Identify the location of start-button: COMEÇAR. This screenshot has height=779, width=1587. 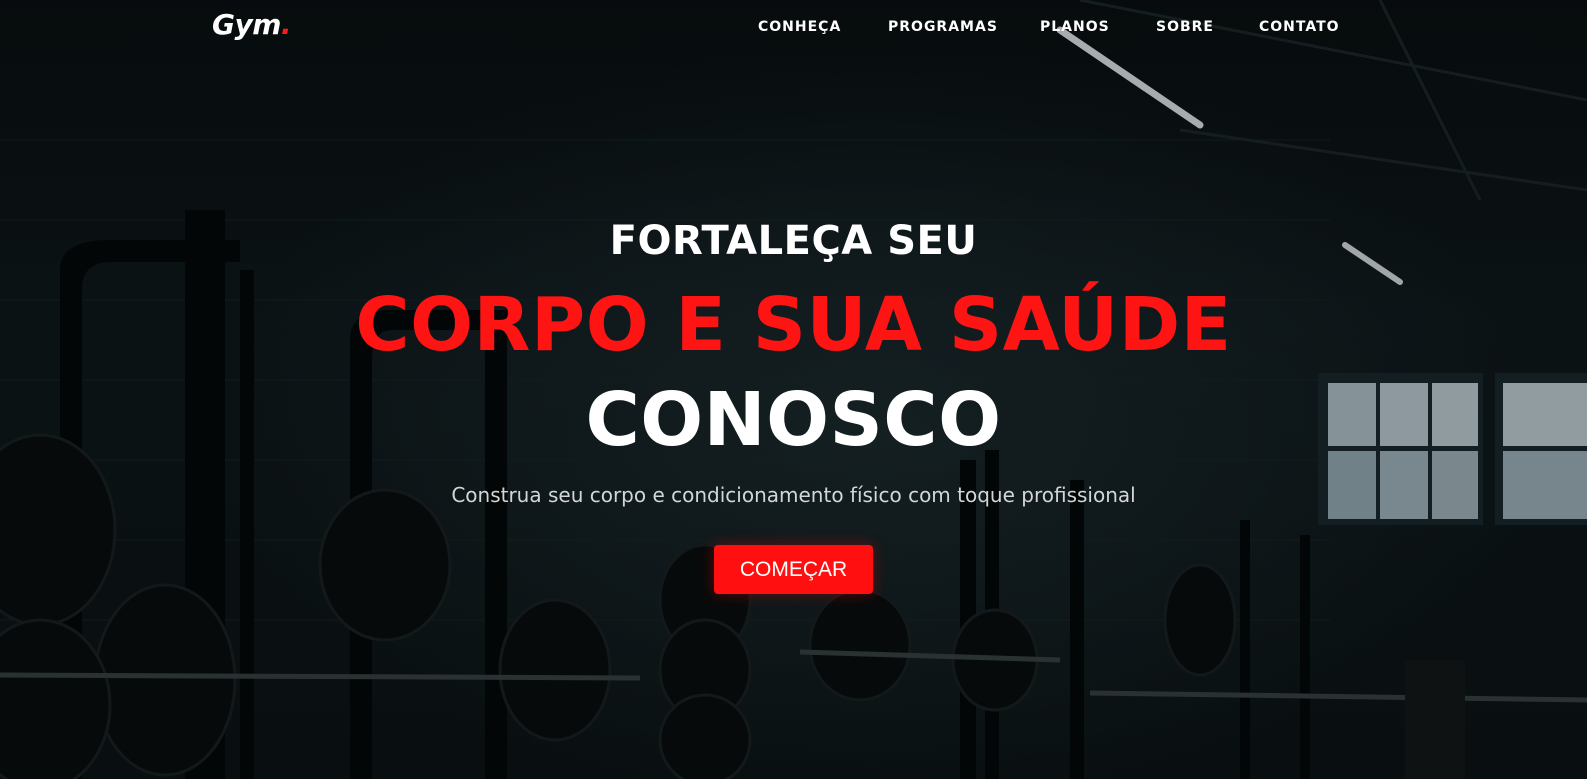
(793, 569).